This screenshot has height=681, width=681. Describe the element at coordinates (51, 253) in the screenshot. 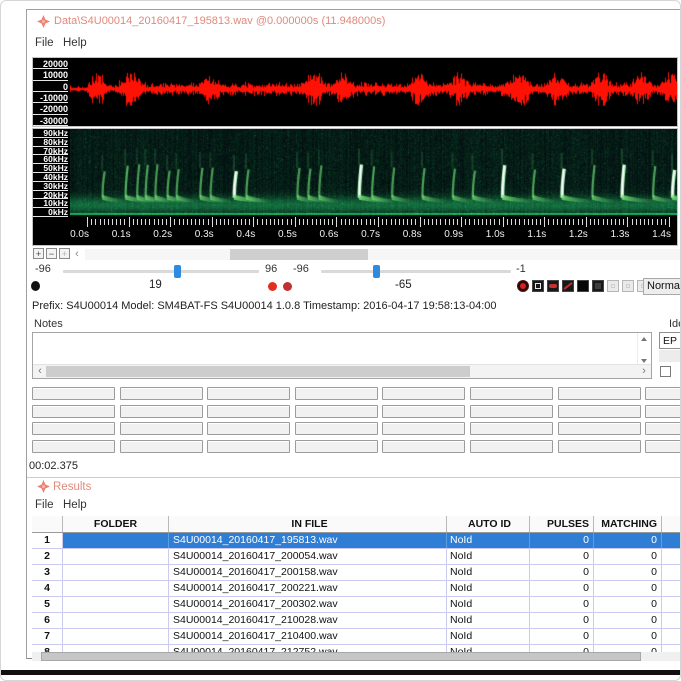

I see `zoom-out-button: −` at that location.